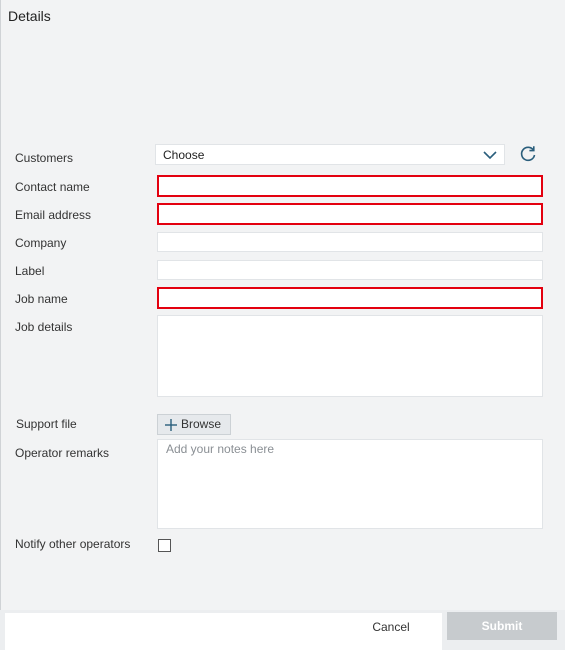 The width and height of the screenshot is (565, 650). I want to click on job-details-label: Job details, so click(44, 327).